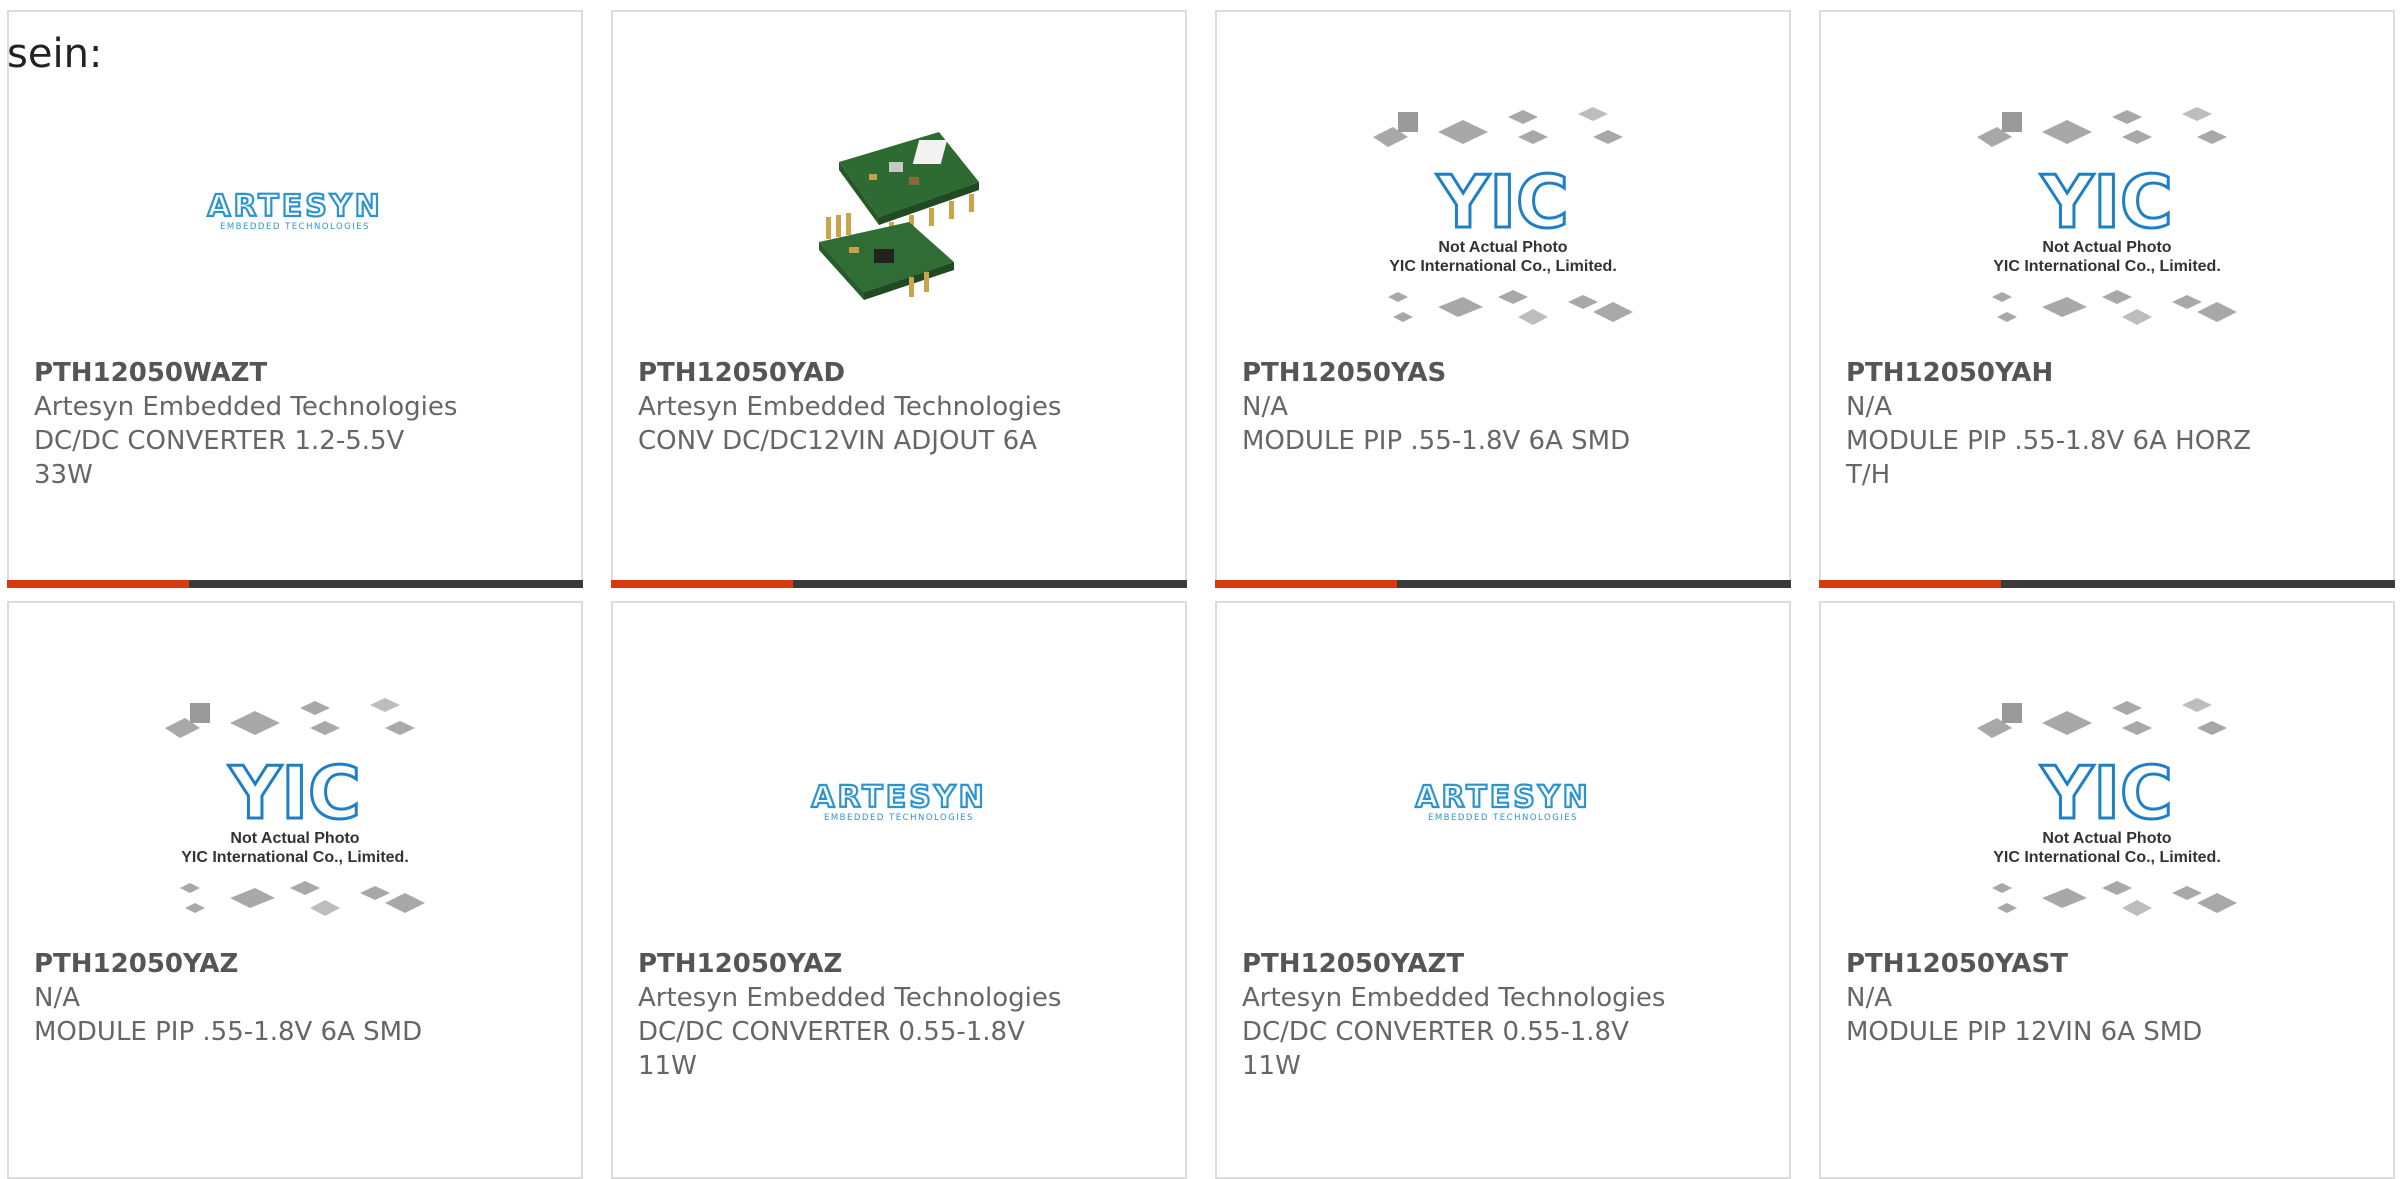 The height and width of the screenshot is (1179, 2400). Describe the element at coordinates (901, 373) in the screenshot. I see `part-number: PTH12050YAD` at that location.